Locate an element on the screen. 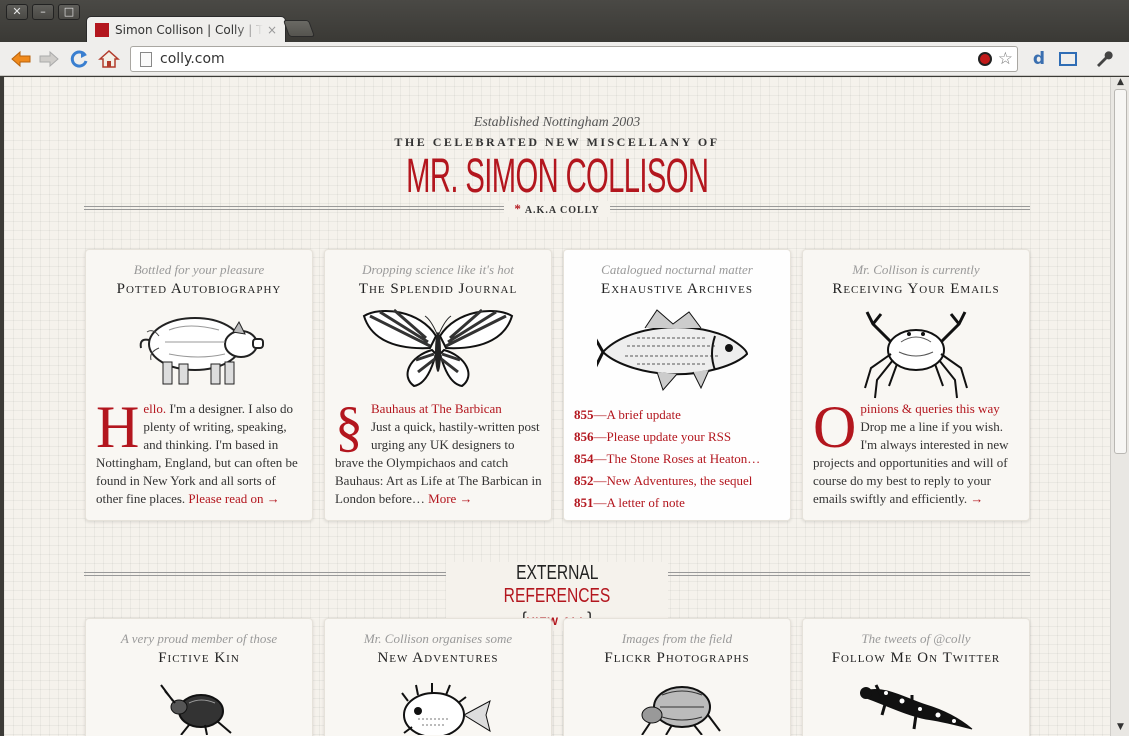 This screenshot has width=1129, height=736. address-bar: colly.com ☆ is located at coordinates (574, 59).